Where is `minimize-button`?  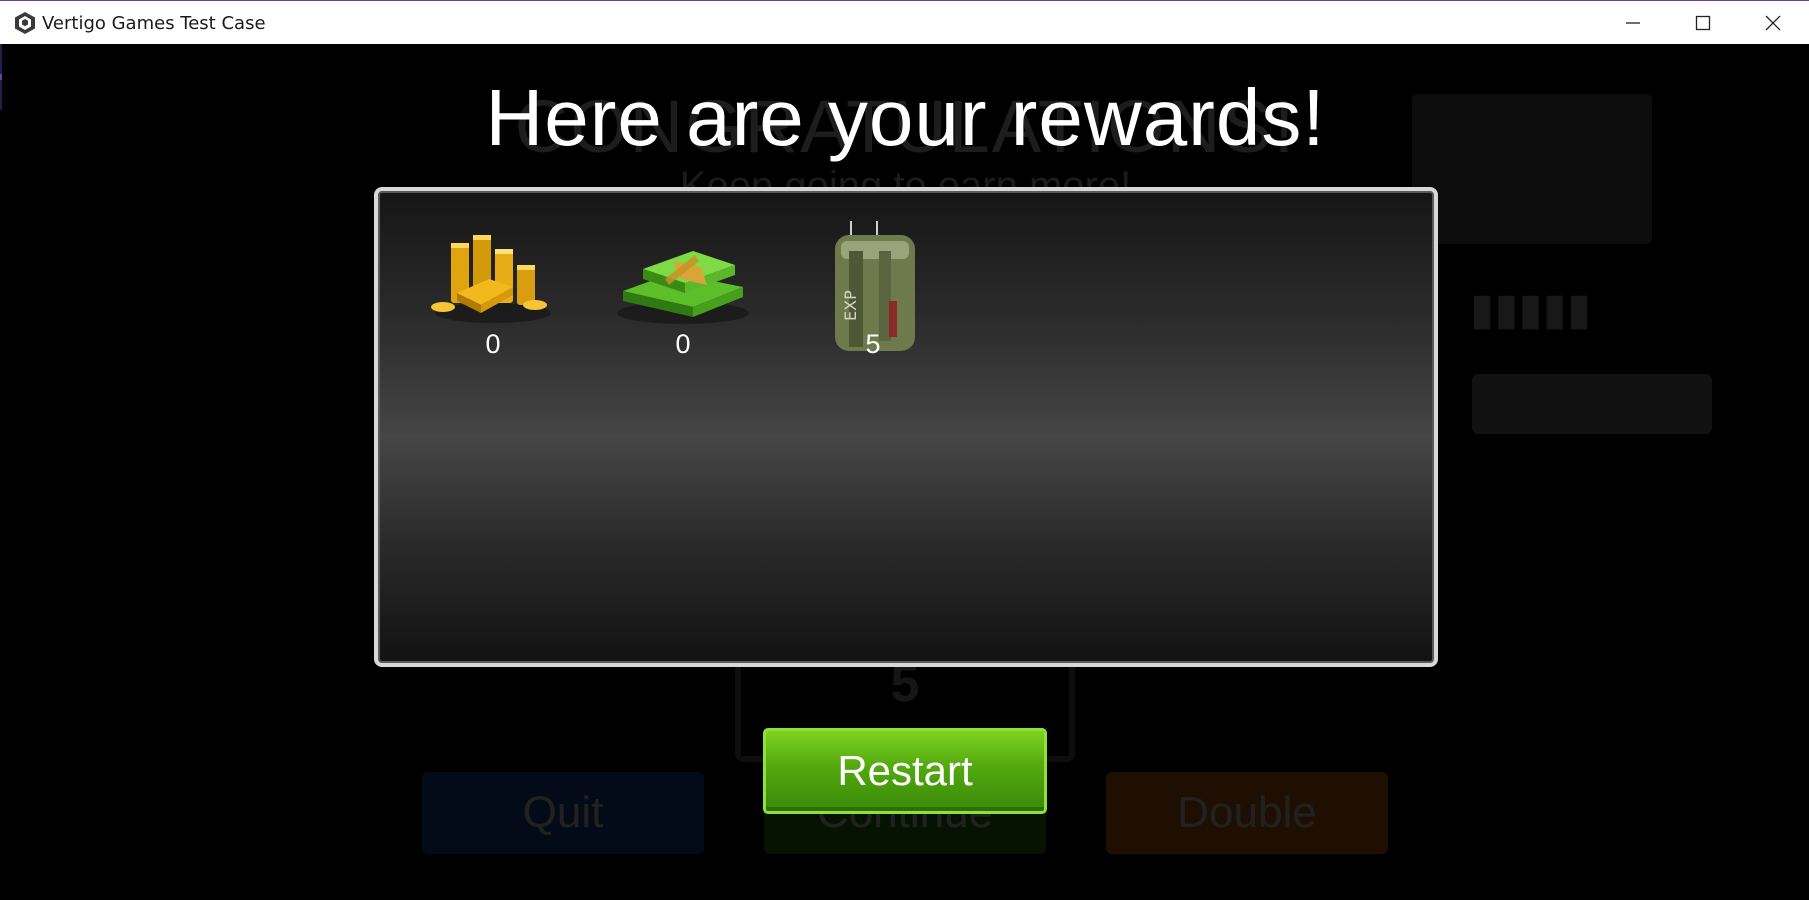 minimize-button is located at coordinates (1633, 23).